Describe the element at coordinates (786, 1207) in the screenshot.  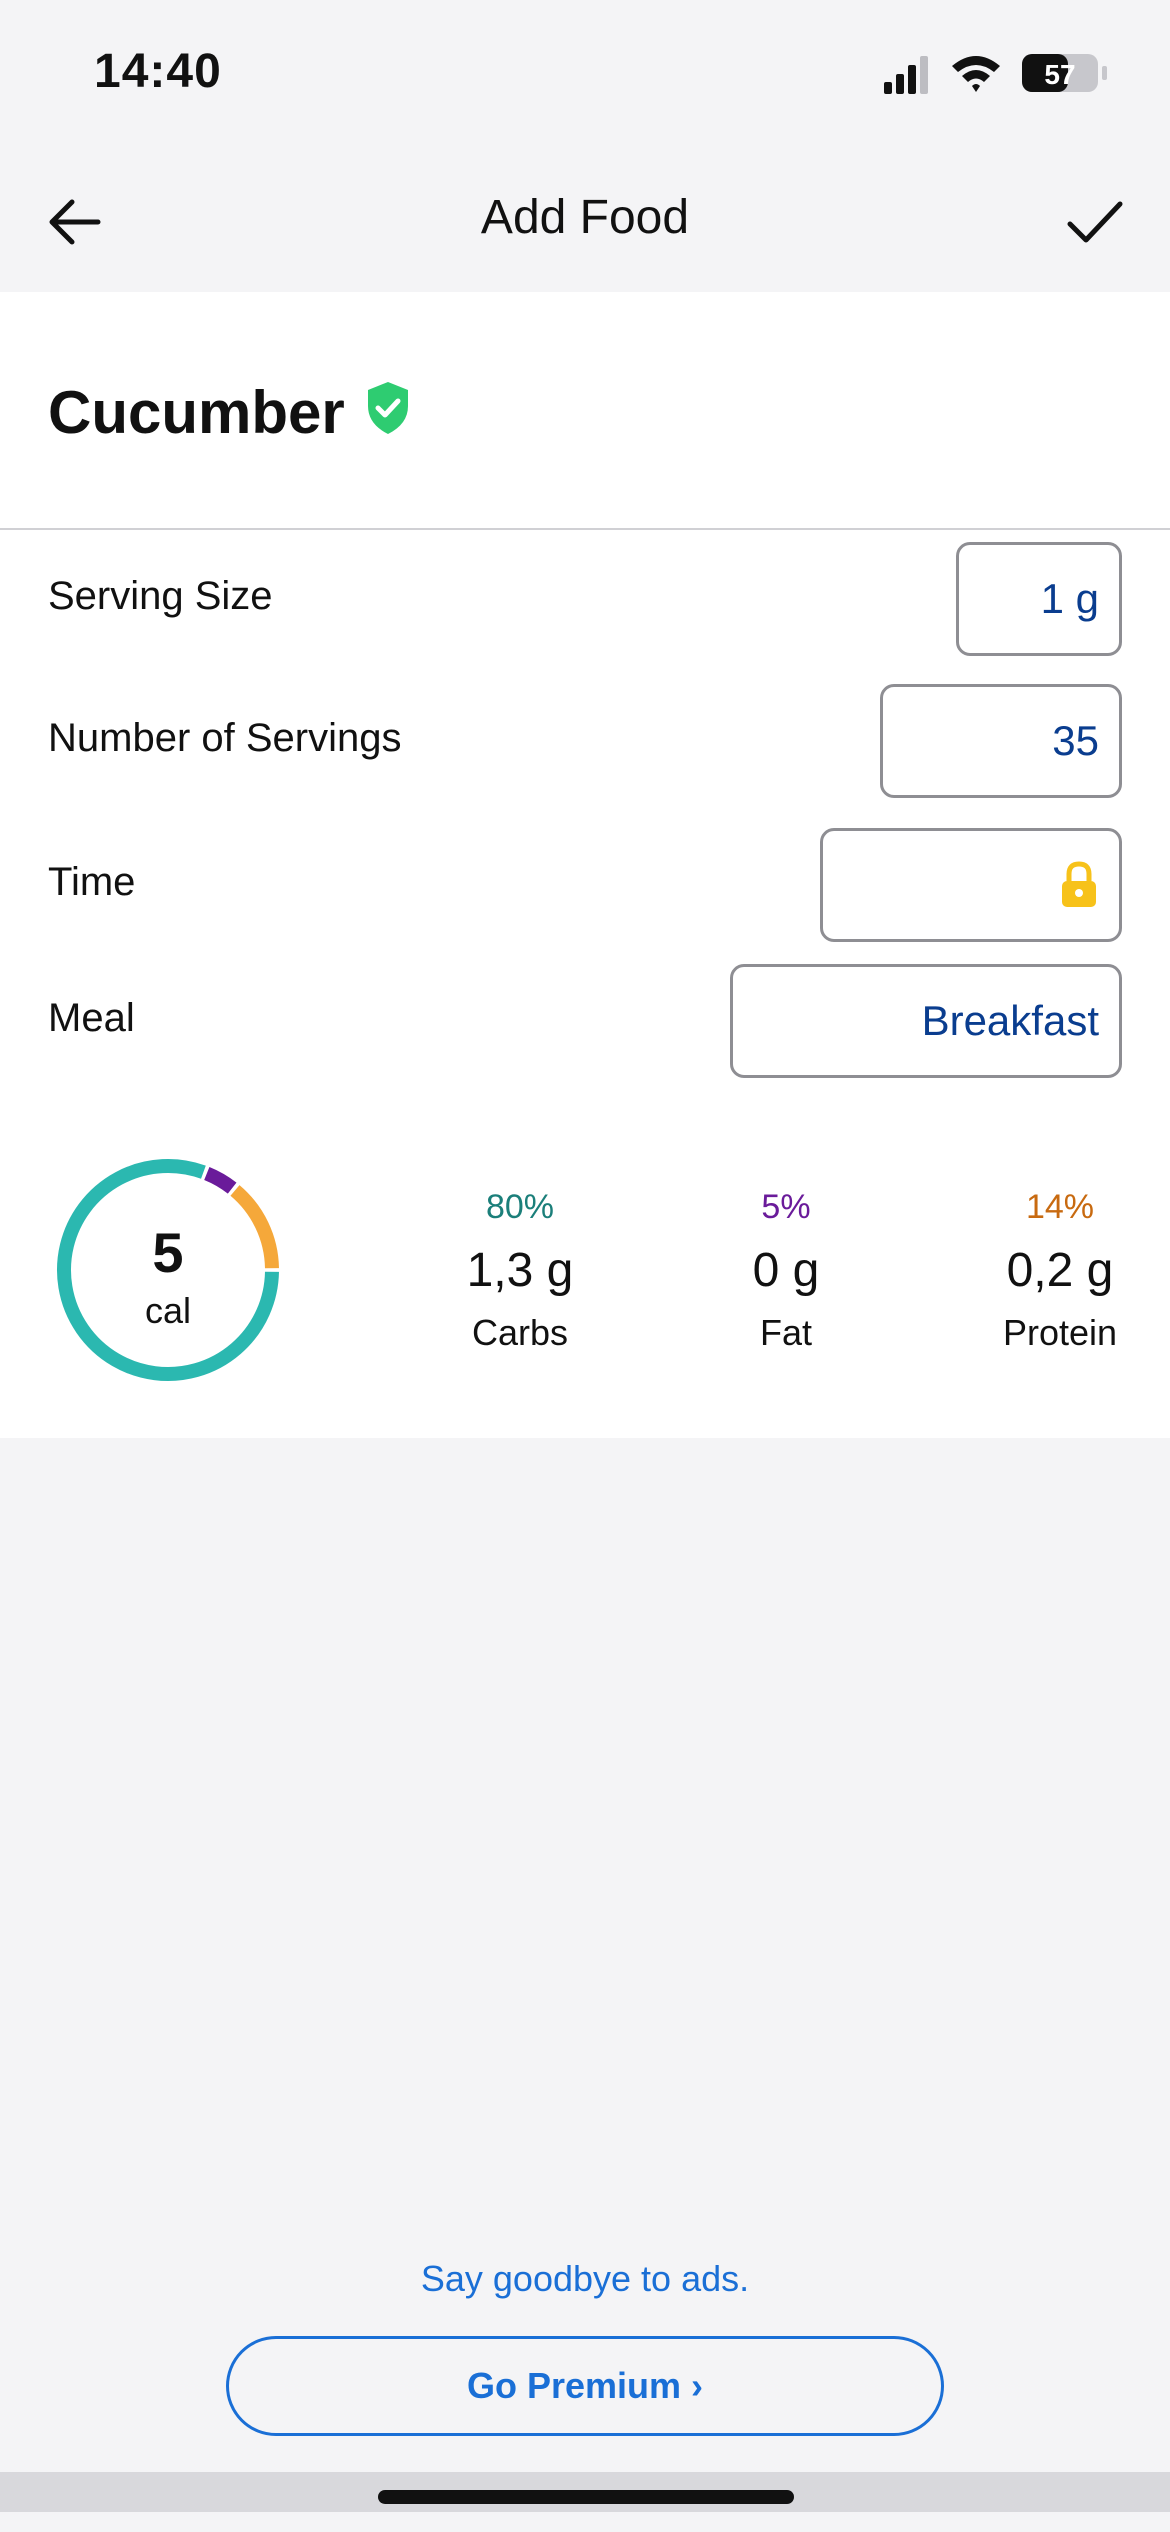
I see `fat-percent: 5%` at that location.